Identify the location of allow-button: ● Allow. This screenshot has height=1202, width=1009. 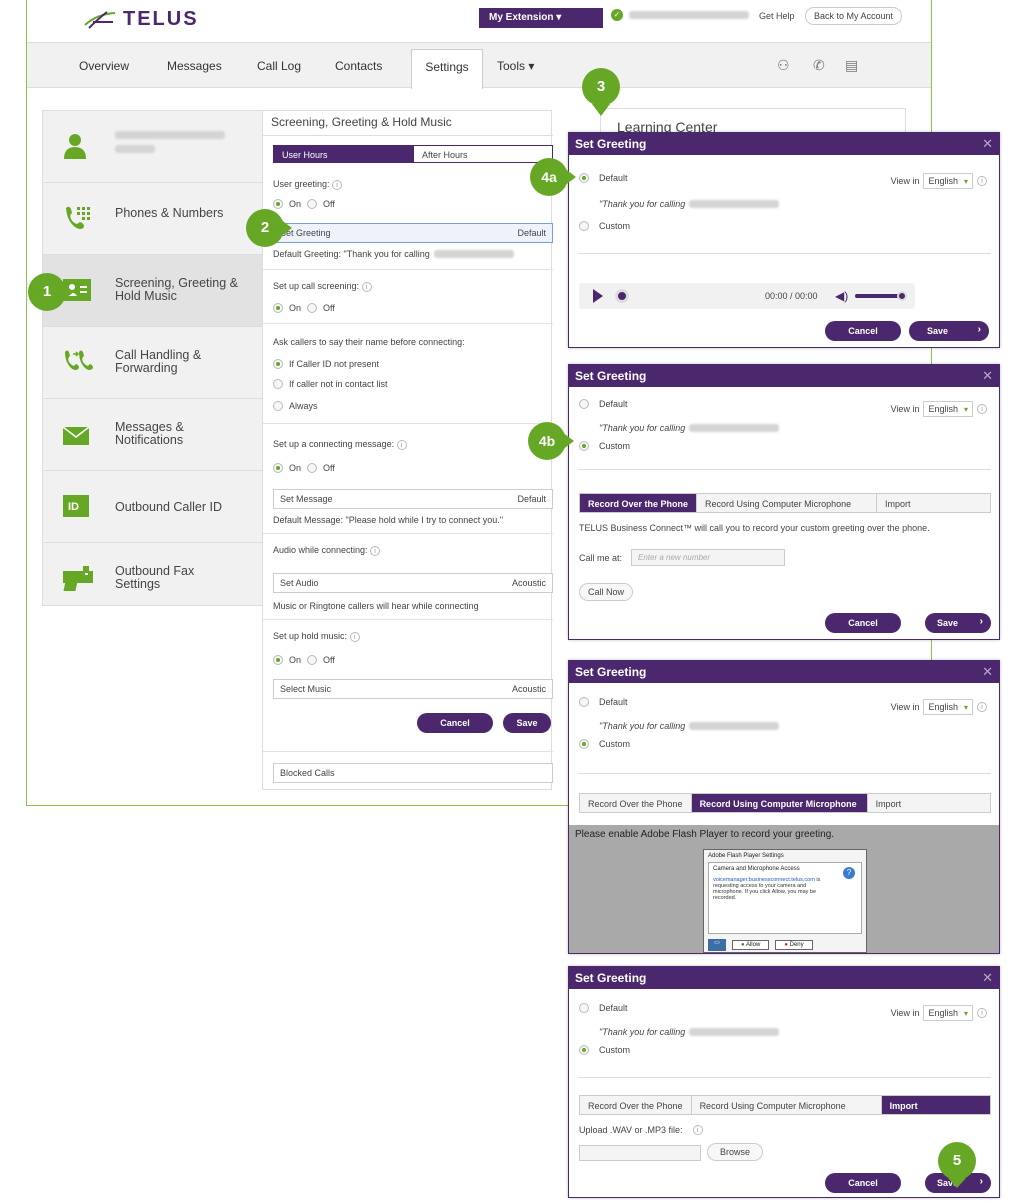
(751, 945).